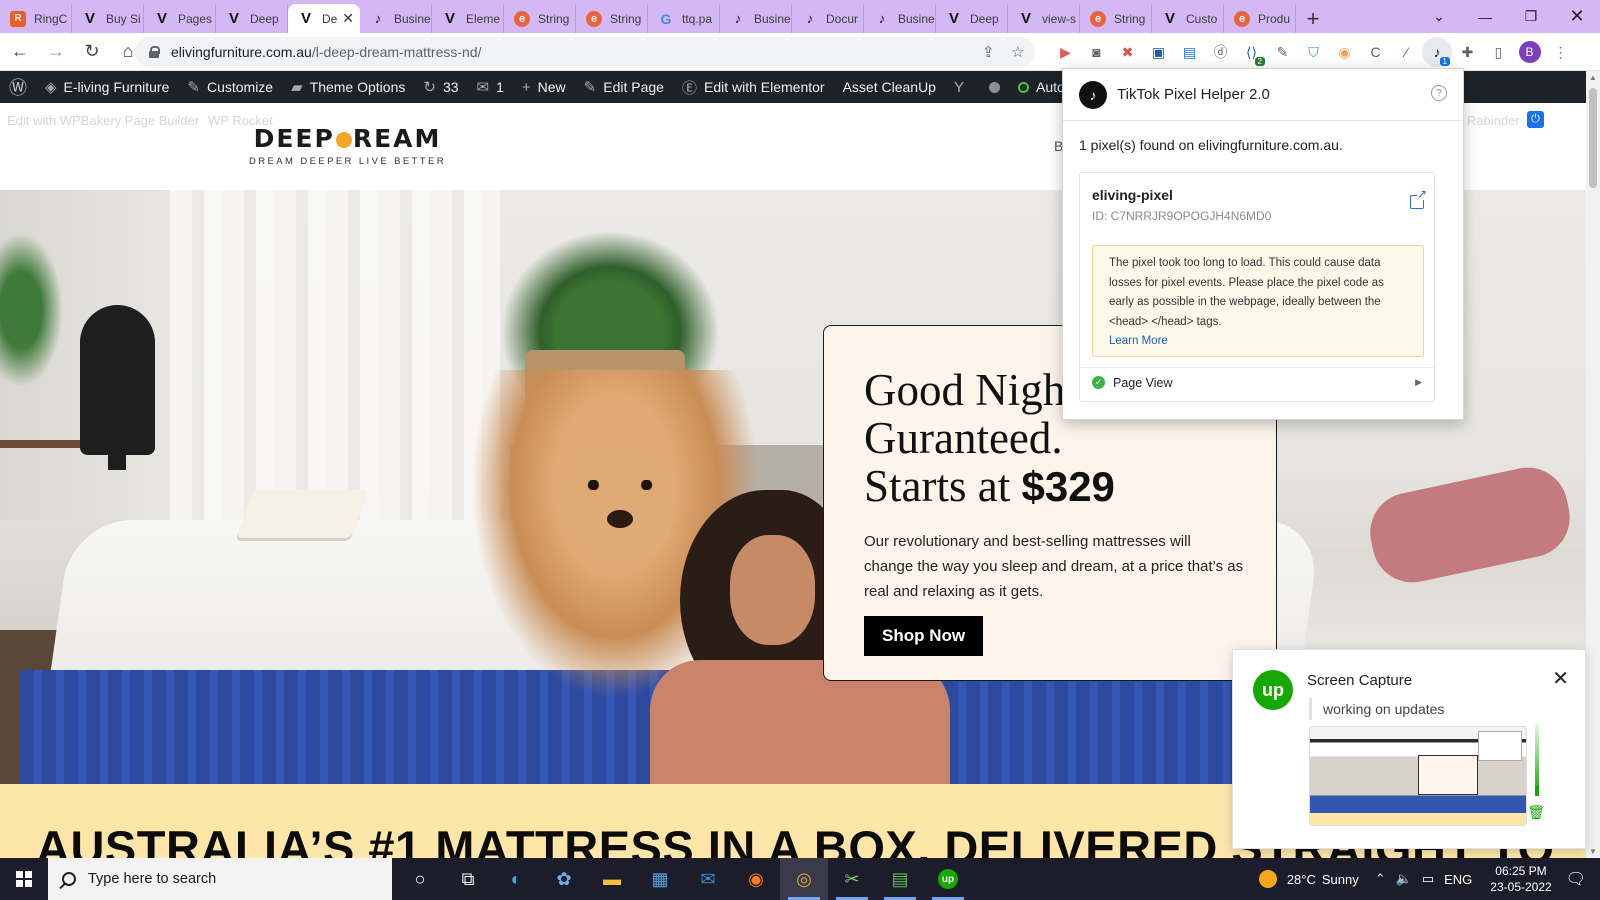 The height and width of the screenshot is (900, 1600). What do you see at coordinates (1535, 119) in the screenshot?
I see `power-icon: ⏻` at bounding box center [1535, 119].